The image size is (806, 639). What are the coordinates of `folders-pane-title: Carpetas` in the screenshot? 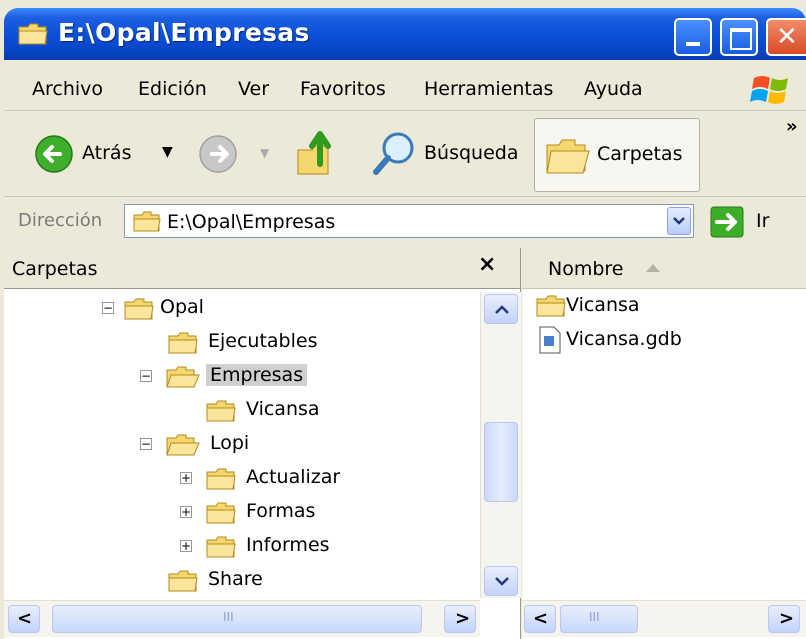 It's located at (55, 269).